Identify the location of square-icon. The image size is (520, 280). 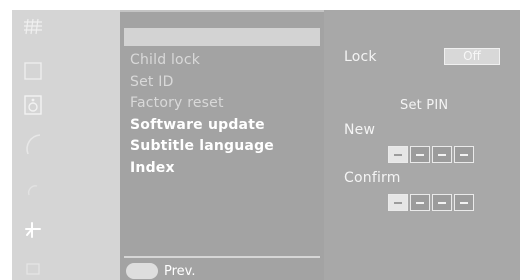
(33, 71).